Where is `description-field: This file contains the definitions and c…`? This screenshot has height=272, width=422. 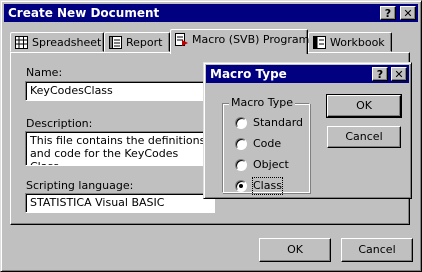 description-field: This file contains the definitions and c… is located at coordinates (120, 148).